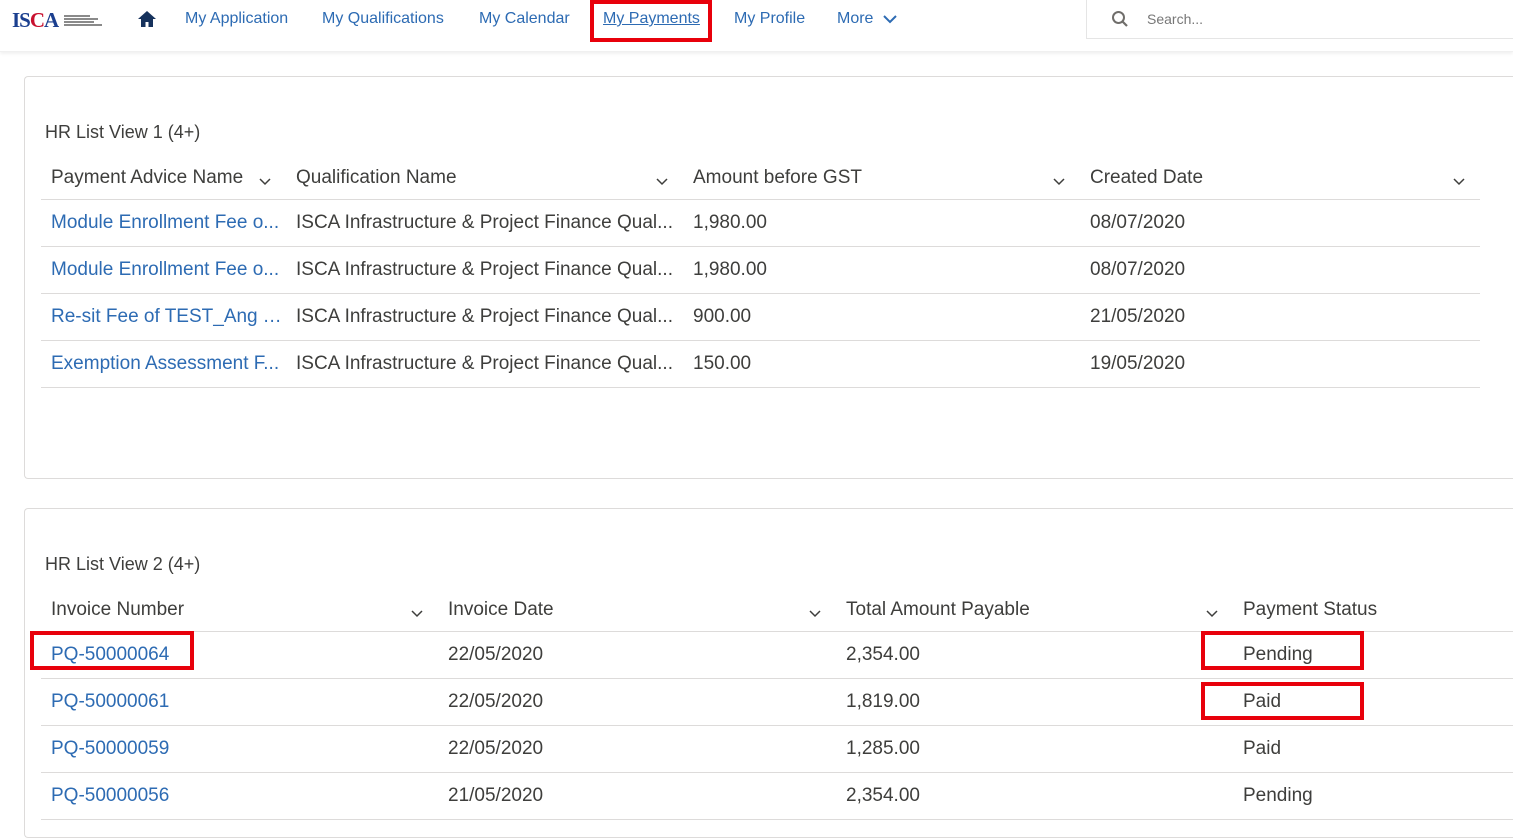 This screenshot has width=1513, height=838. What do you see at coordinates (84, 20) in the screenshot?
I see `logo-subtitle-graphic` at bounding box center [84, 20].